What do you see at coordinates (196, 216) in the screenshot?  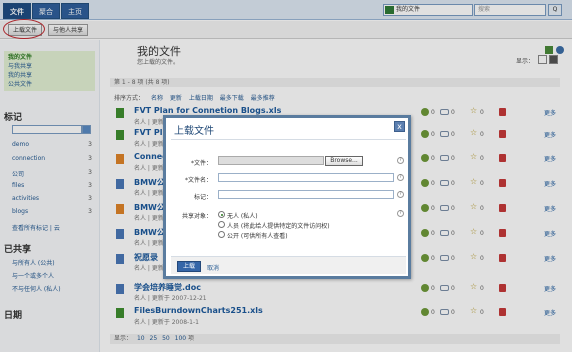 I see `share-with-label: 共享对象：` at bounding box center [196, 216].